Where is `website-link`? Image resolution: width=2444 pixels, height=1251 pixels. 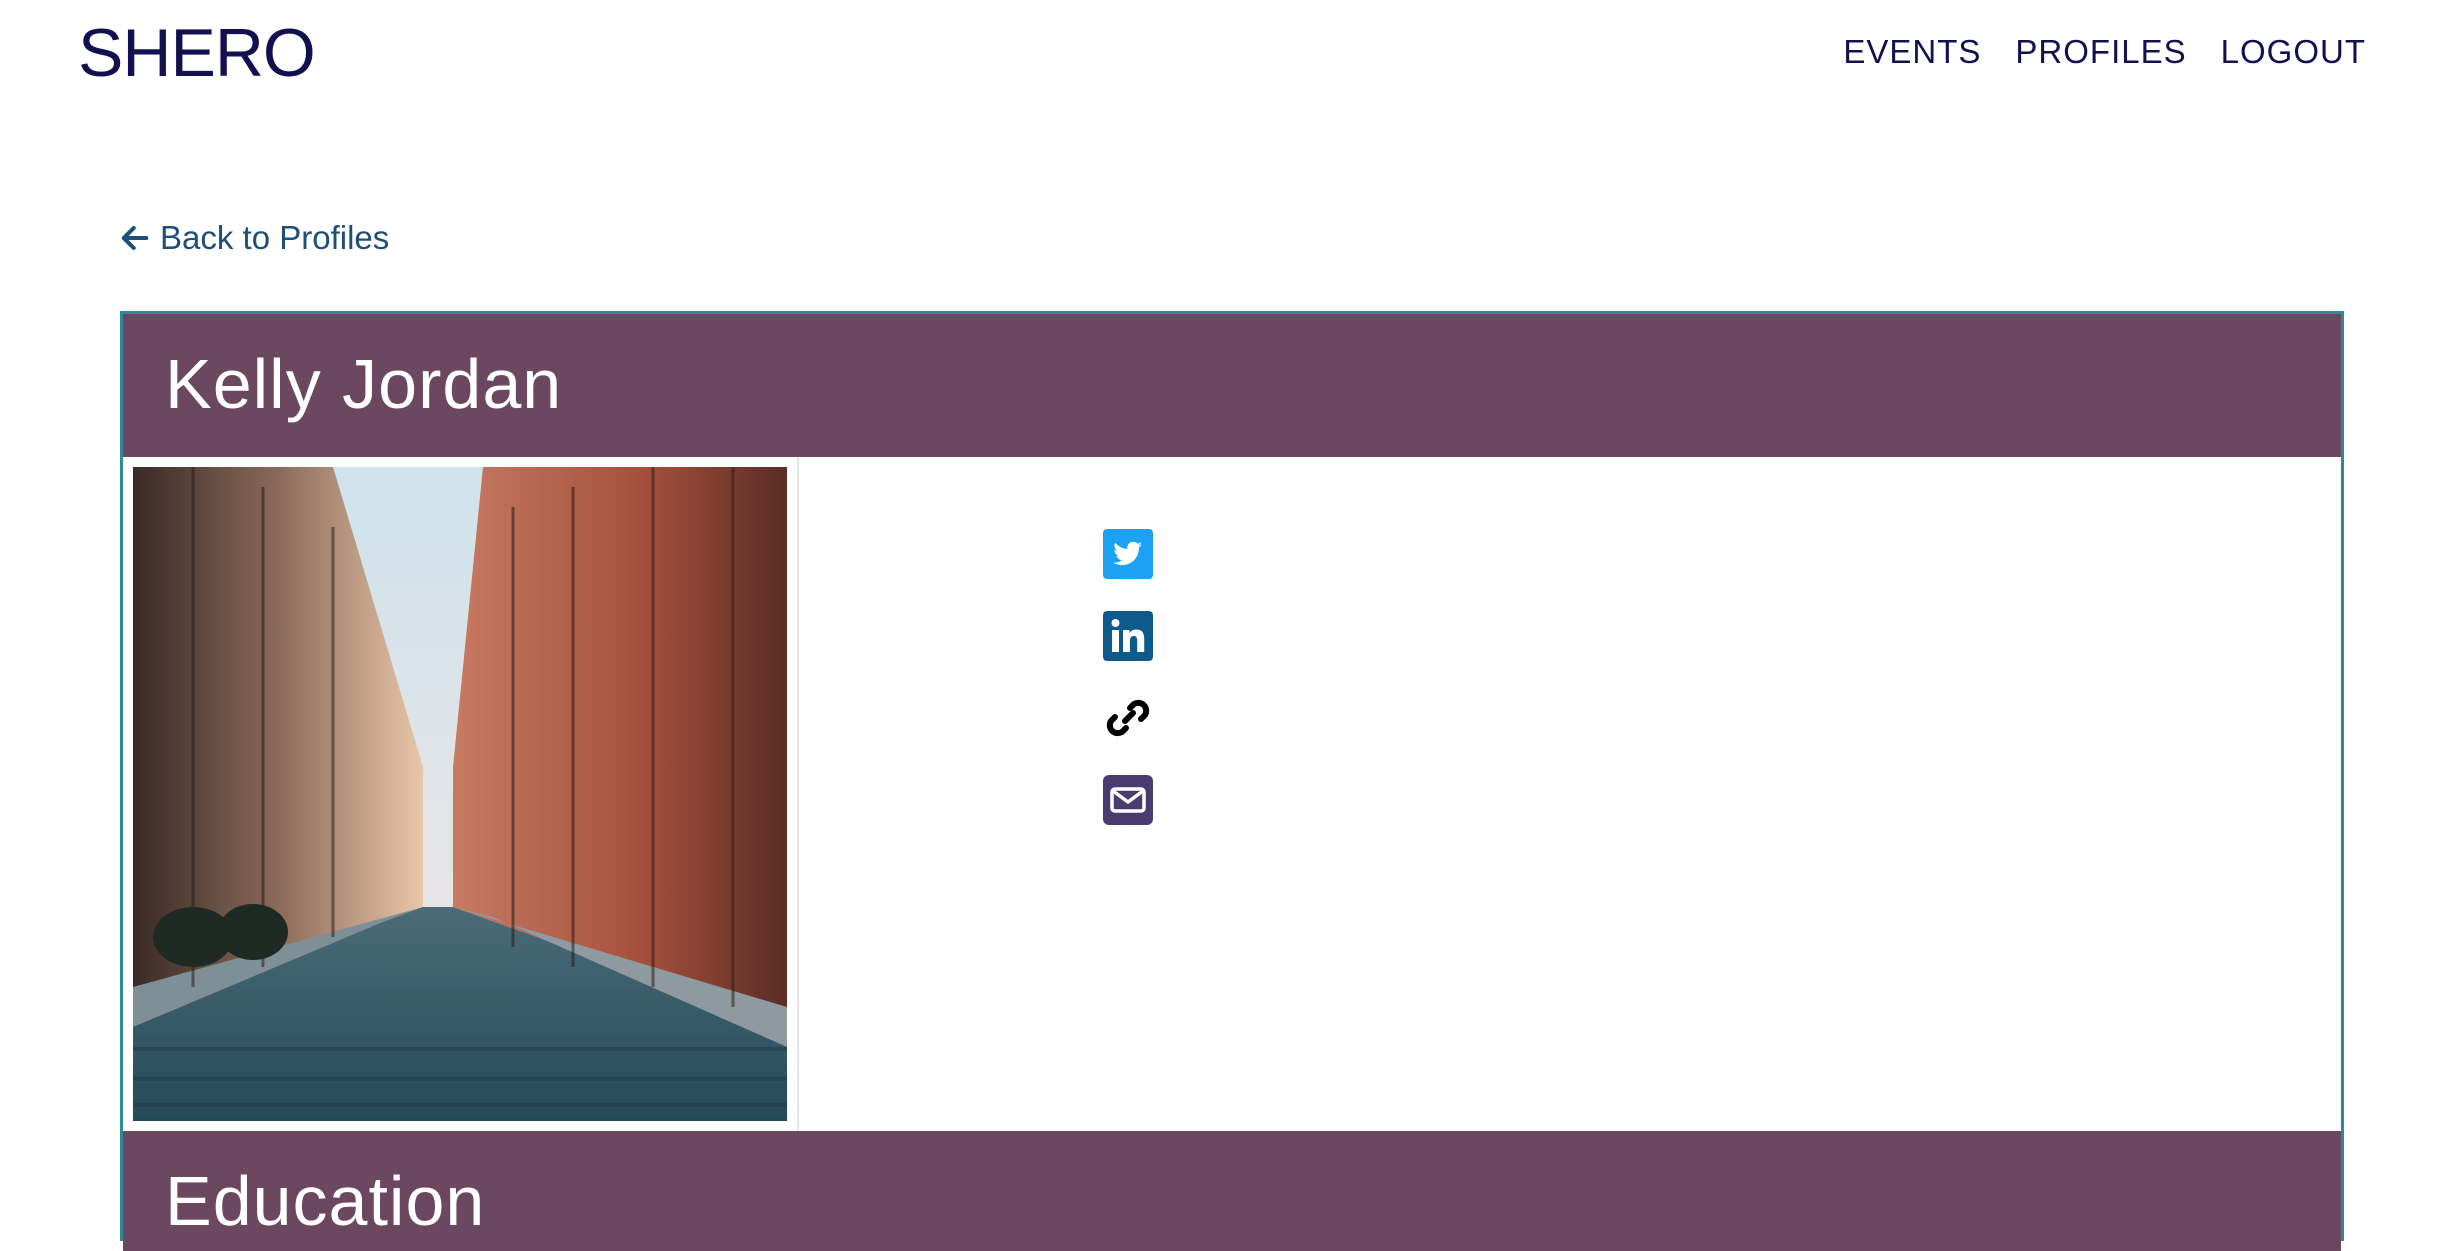 website-link is located at coordinates (1128, 718).